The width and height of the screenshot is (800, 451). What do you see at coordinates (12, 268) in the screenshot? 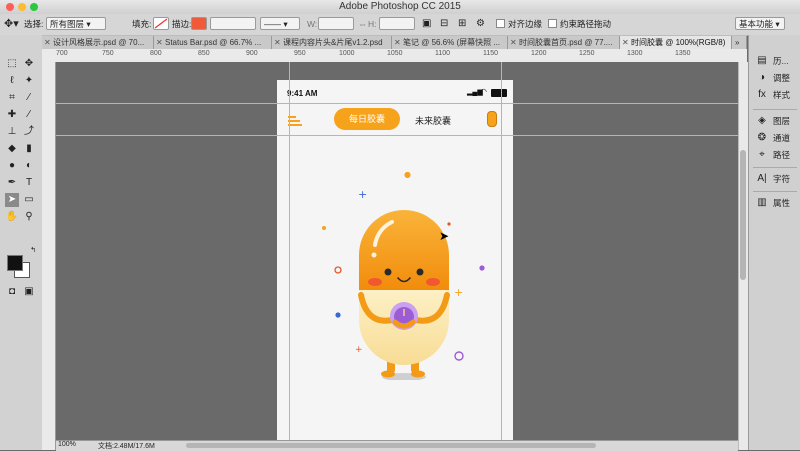
I see `default-colors-icon` at bounding box center [12, 268].